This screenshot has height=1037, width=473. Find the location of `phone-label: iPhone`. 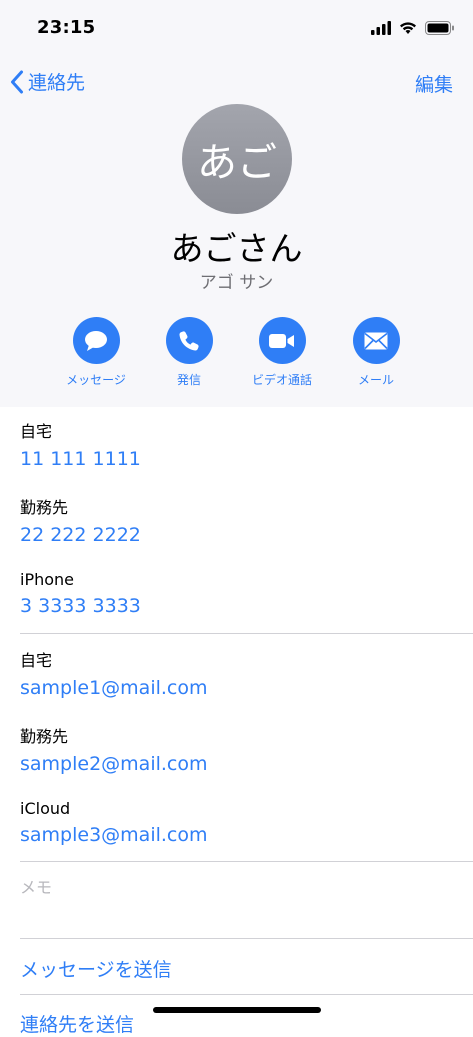

phone-label: iPhone is located at coordinates (47, 579).